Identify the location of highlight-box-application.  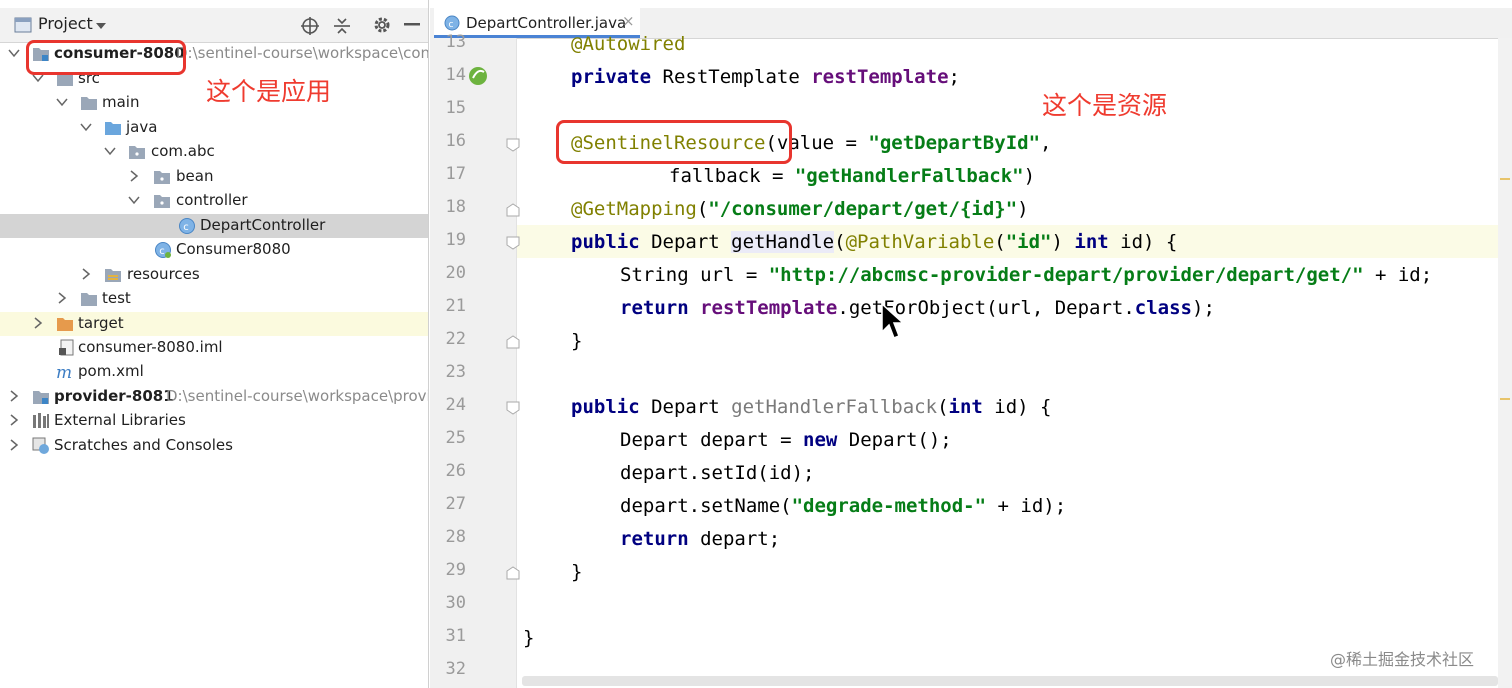
(106, 57).